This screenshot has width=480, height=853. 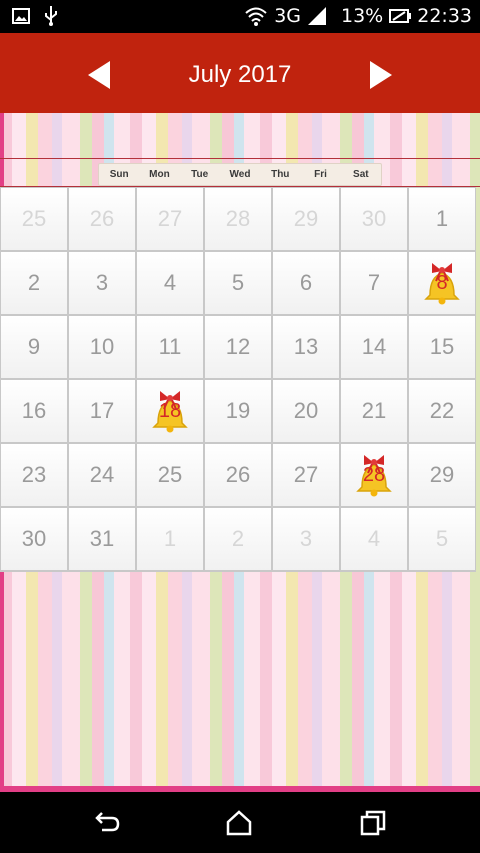 I want to click on day-number: 11, so click(x=170, y=346).